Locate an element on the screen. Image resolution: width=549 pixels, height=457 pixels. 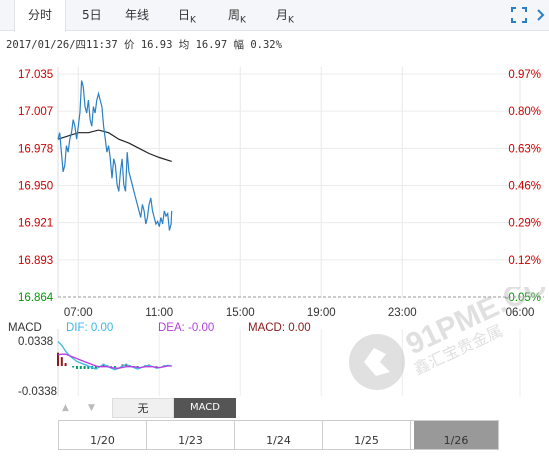
y-tick-label: 16.921 is located at coordinates (35, 224).